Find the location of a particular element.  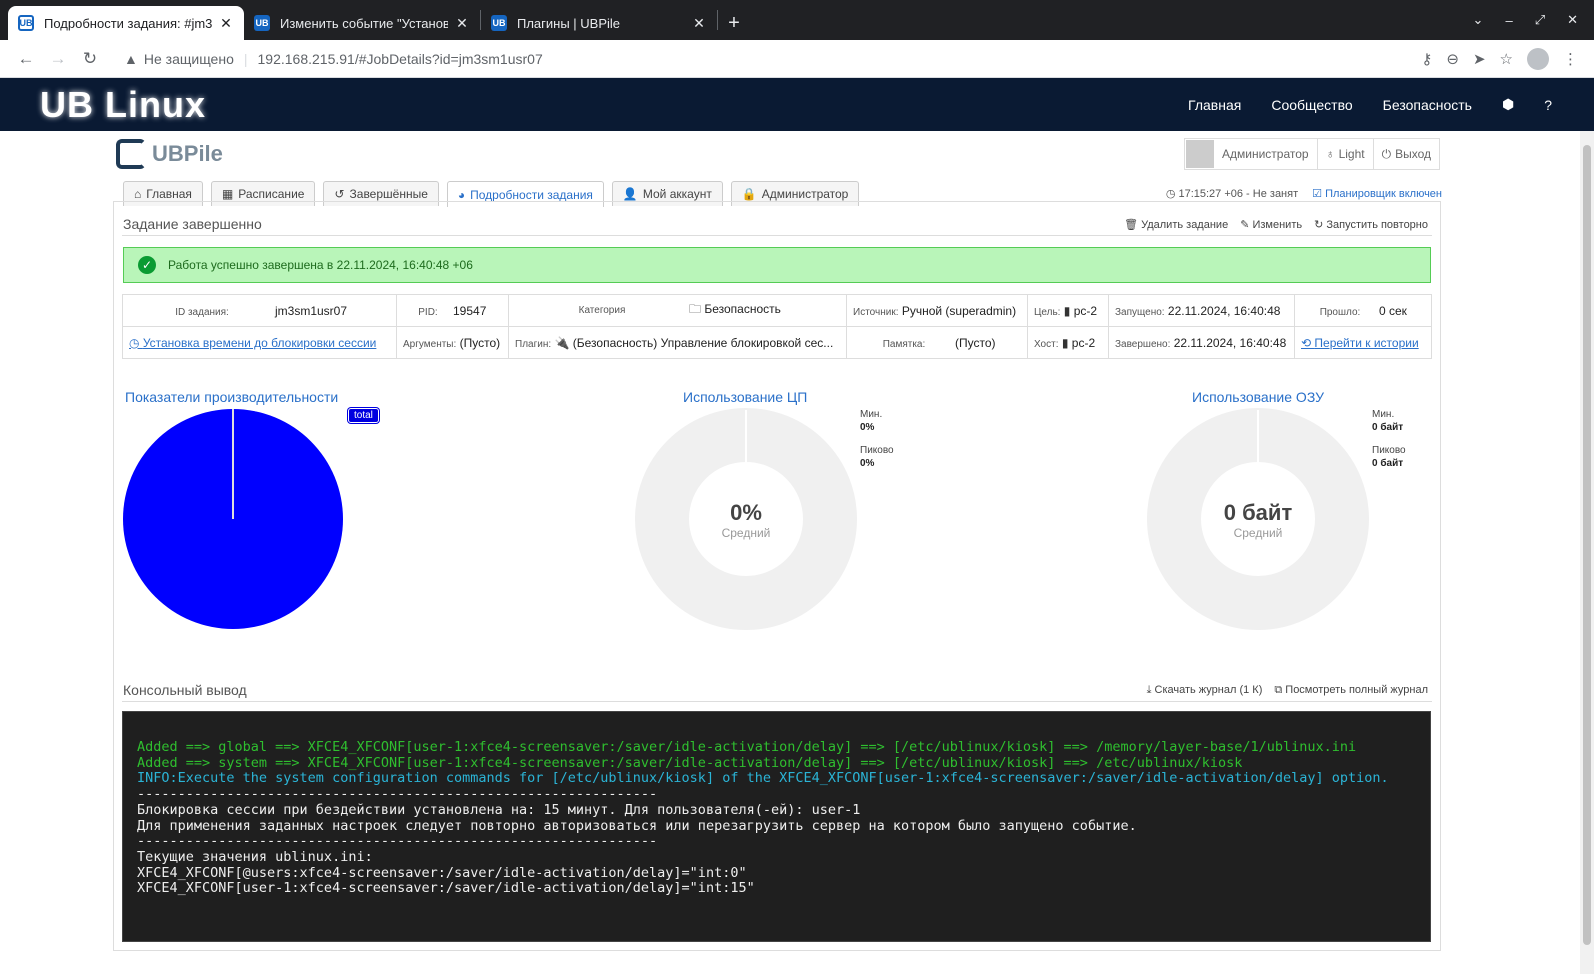

nav-community: Сообщество is located at coordinates (1311, 105).